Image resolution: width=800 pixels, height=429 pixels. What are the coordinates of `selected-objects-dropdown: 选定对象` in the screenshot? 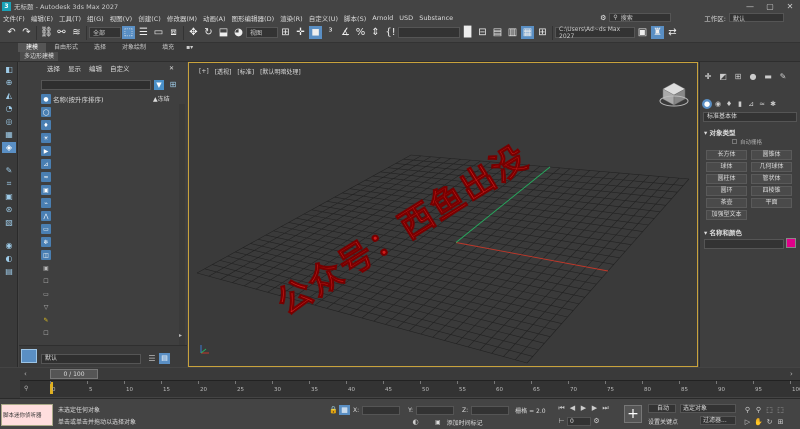 It's located at (708, 408).